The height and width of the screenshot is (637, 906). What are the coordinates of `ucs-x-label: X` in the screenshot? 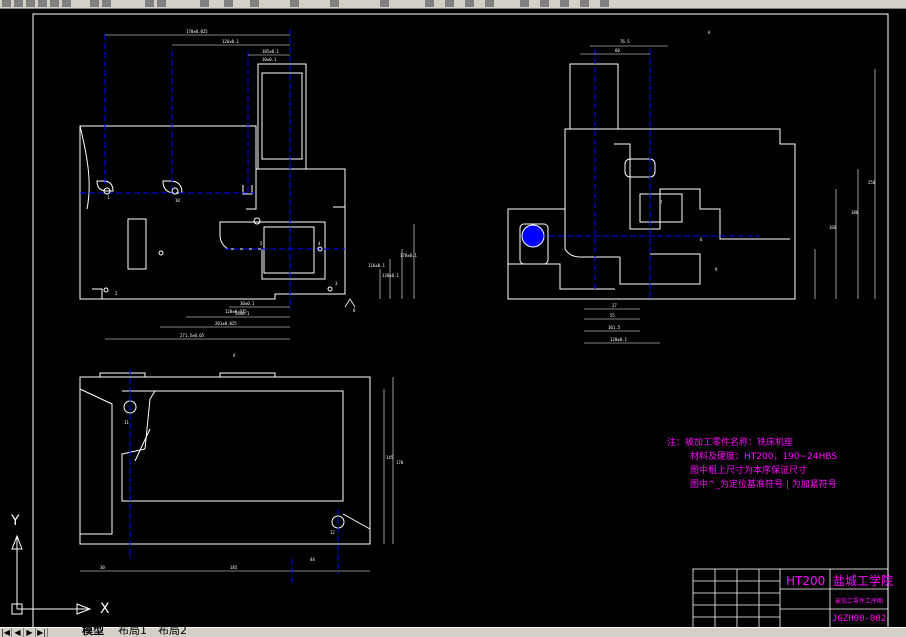 It's located at (105, 609).